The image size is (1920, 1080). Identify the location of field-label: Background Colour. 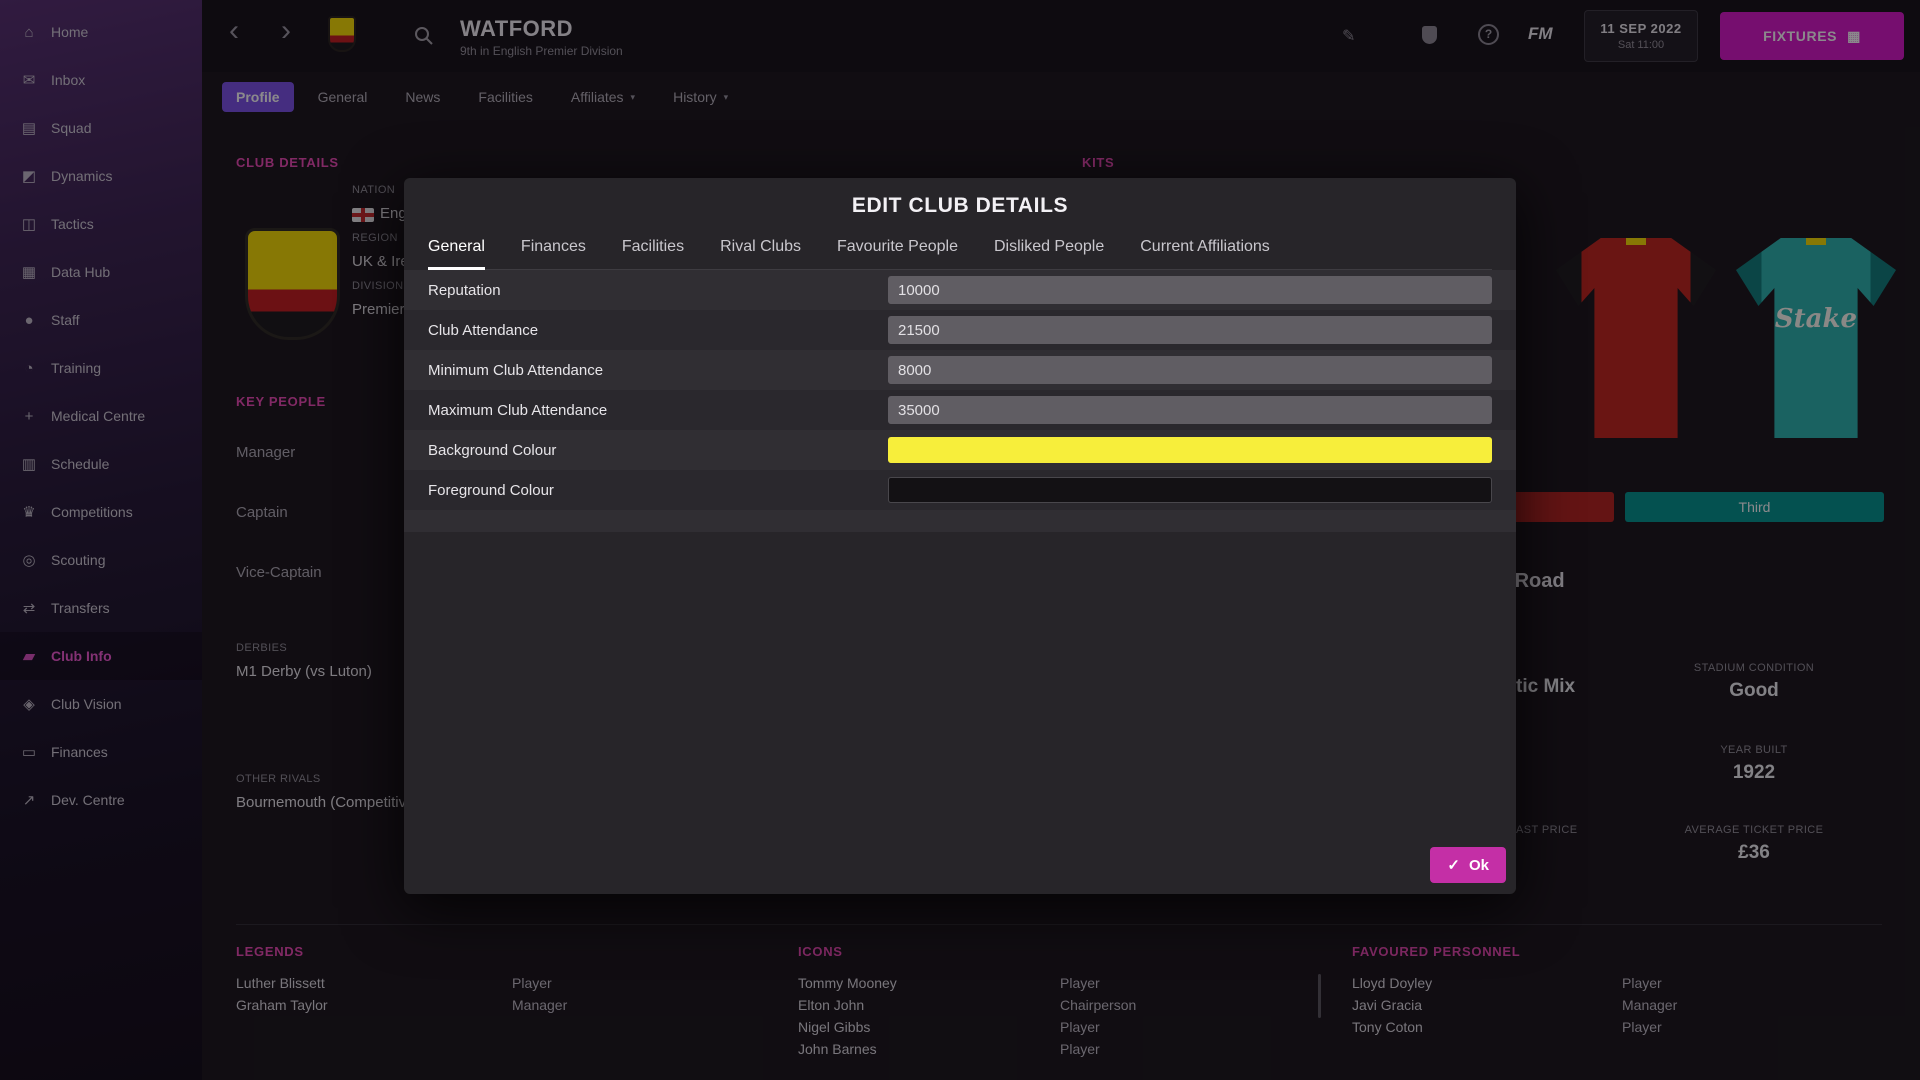
(492, 450).